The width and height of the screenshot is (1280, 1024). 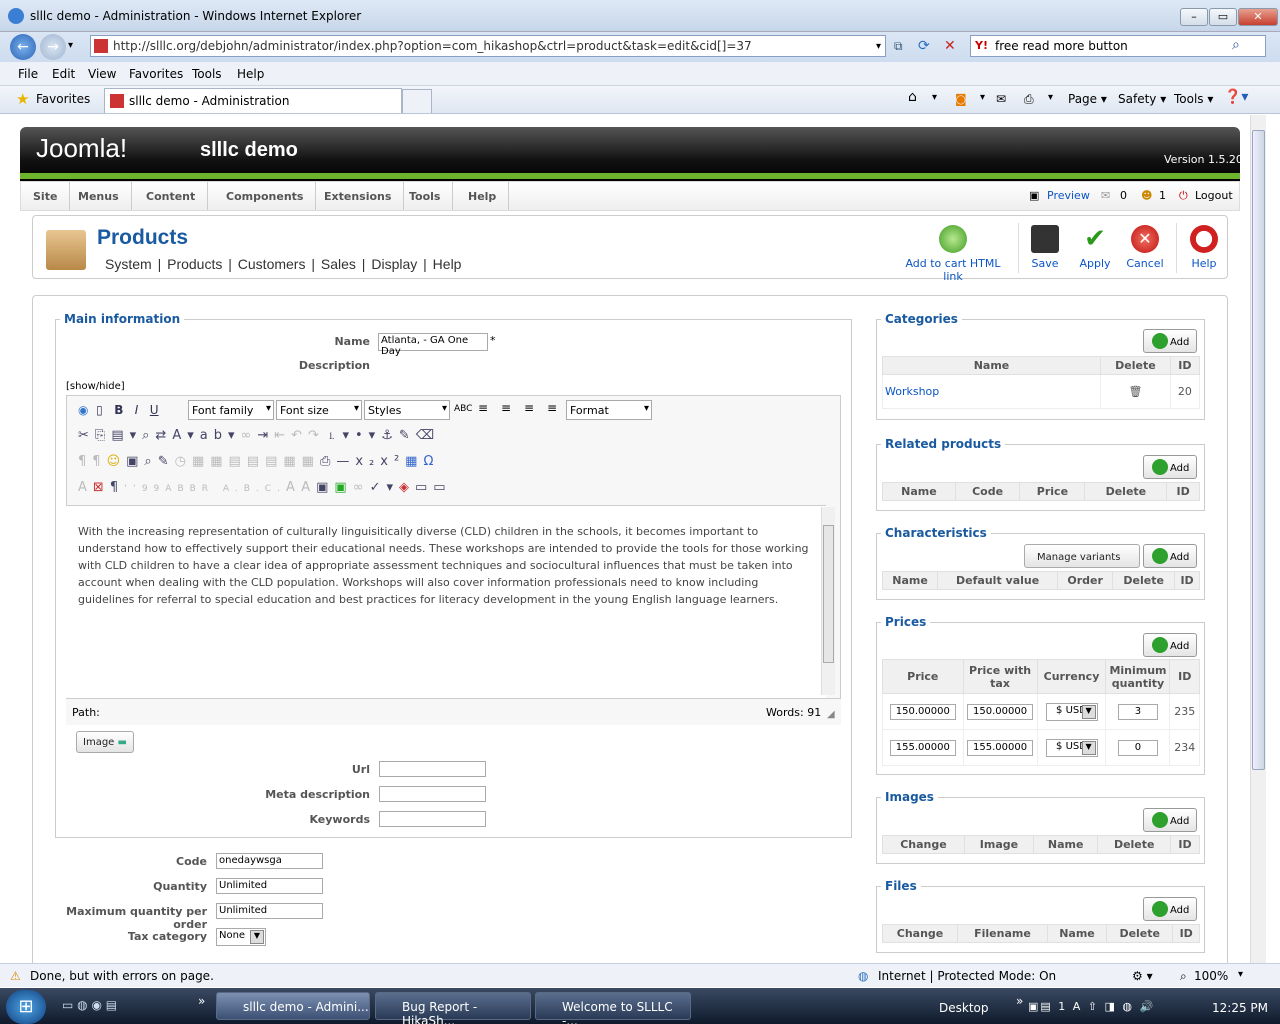 What do you see at coordinates (325, 487) in the screenshot?
I see `image-insert-icon: ▣` at bounding box center [325, 487].